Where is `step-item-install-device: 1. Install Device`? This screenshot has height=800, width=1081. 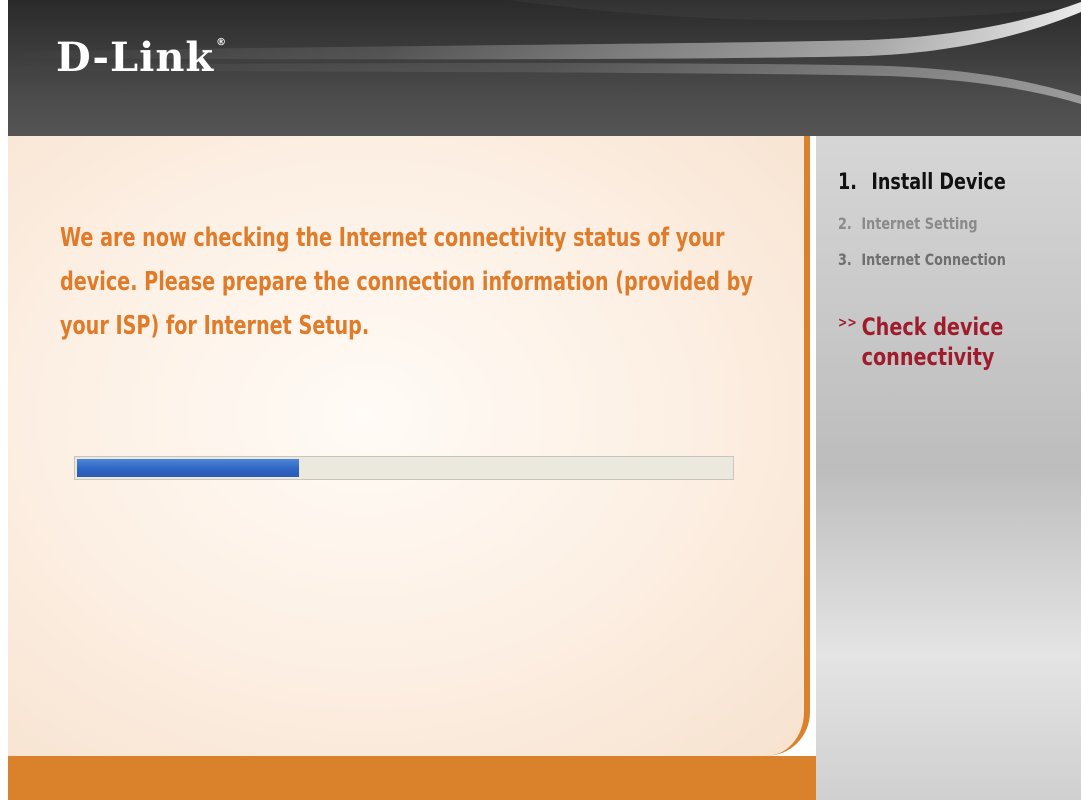
step-item-install-device: 1. Install Device is located at coordinates (922, 182).